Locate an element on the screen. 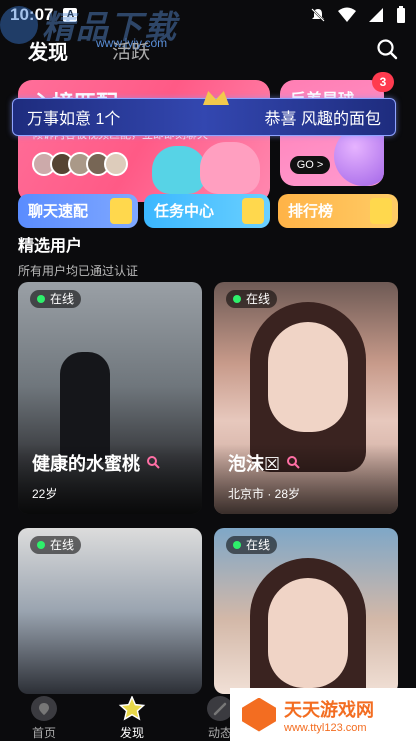 This screenshot has width=416, height=741. site-logo-name: 天天游戏网 is located at coordinates (329, 709).